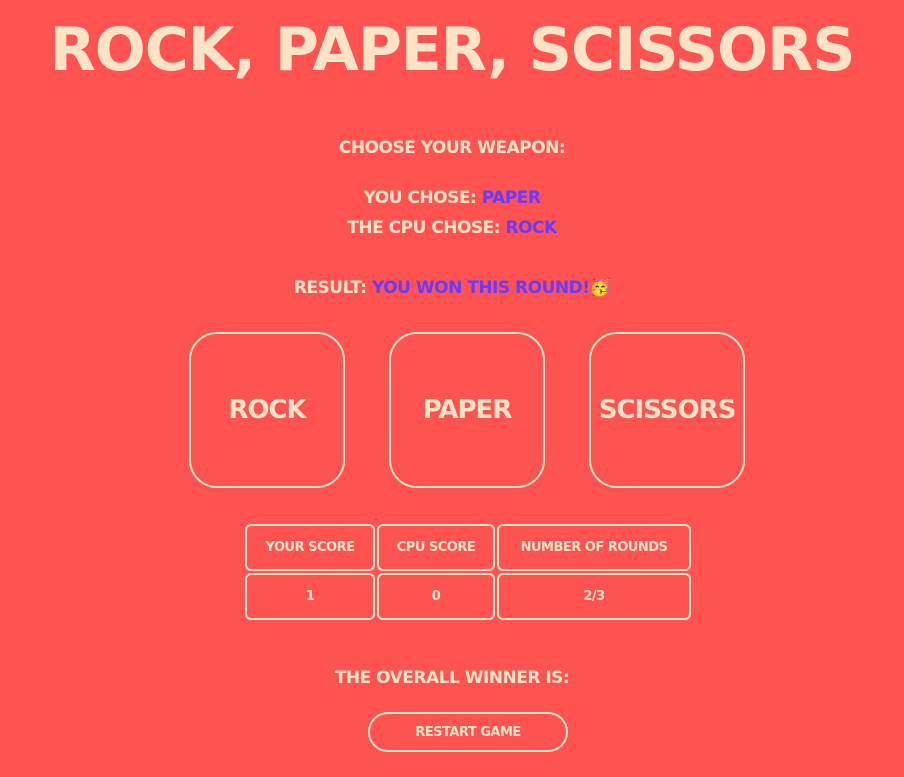 This screenshot has width=904, height=777. What do you see at coordinates (594, 547) in the screenshot?
I see `rounds-header: NUMBER OF ROUNDS` at bounding box center [594, 547].